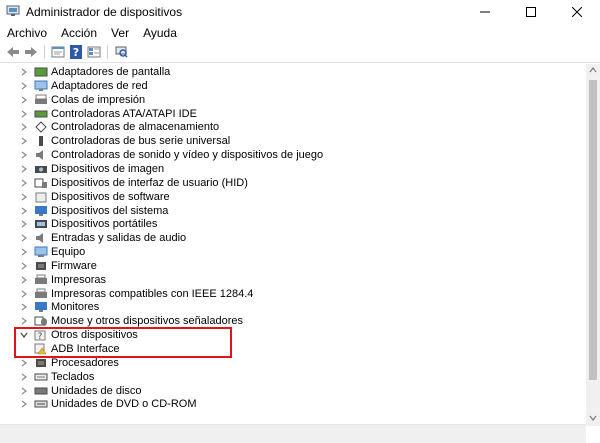 This screenshot has width=600, height=443. Describe the element at coordinates (485, 12) in the screenshot. I see `minimize-button` at that location.